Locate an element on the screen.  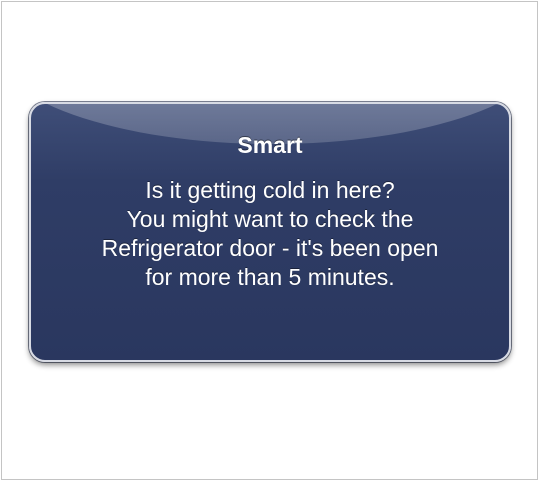
alert-message-line: Refrigerator door - it's been open is located at coordinates (270, 248).